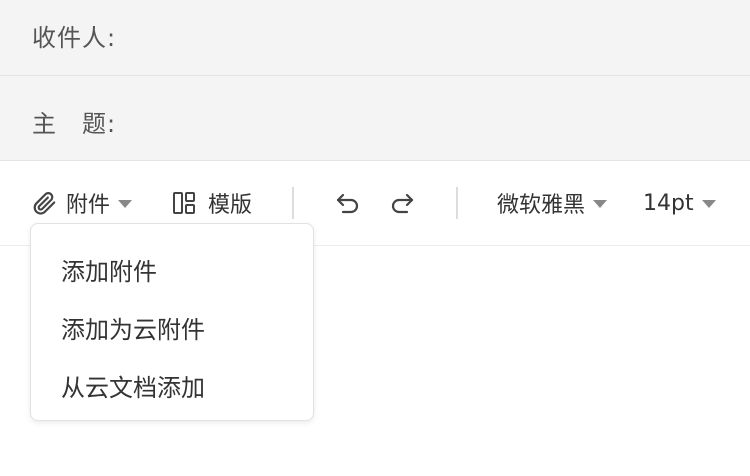 Image resolution: width=750 pixels, height=476 pixels. I want to click on template-layout-icon, so click(184, 203).